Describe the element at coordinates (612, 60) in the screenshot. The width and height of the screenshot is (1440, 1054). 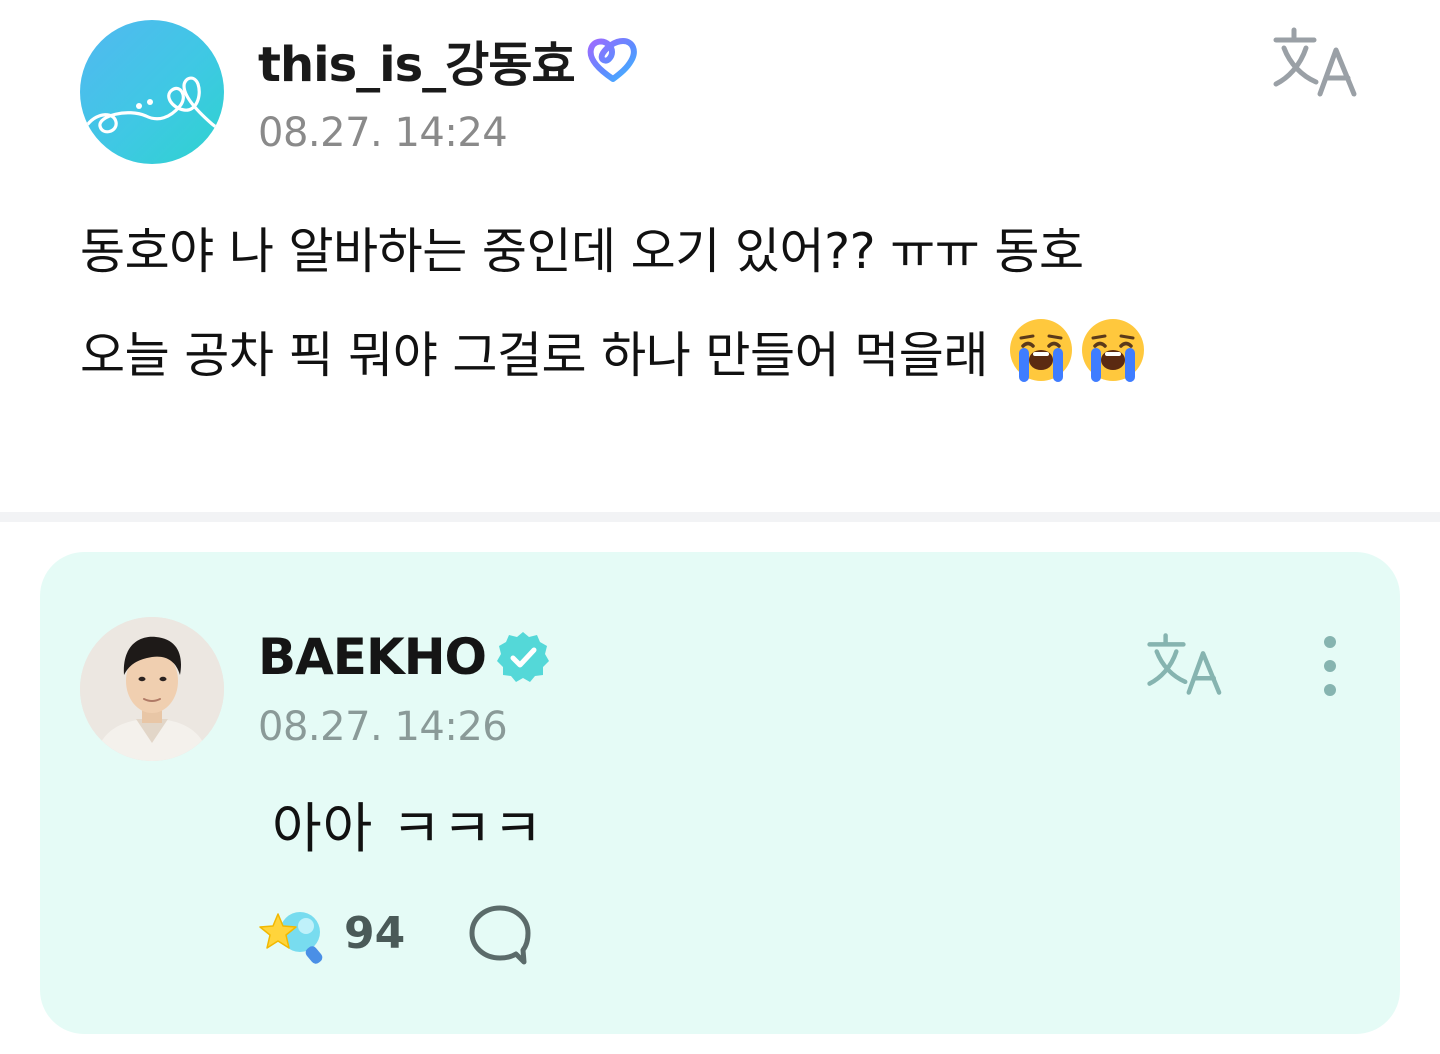
I see `membership-heart-icon` at that location.